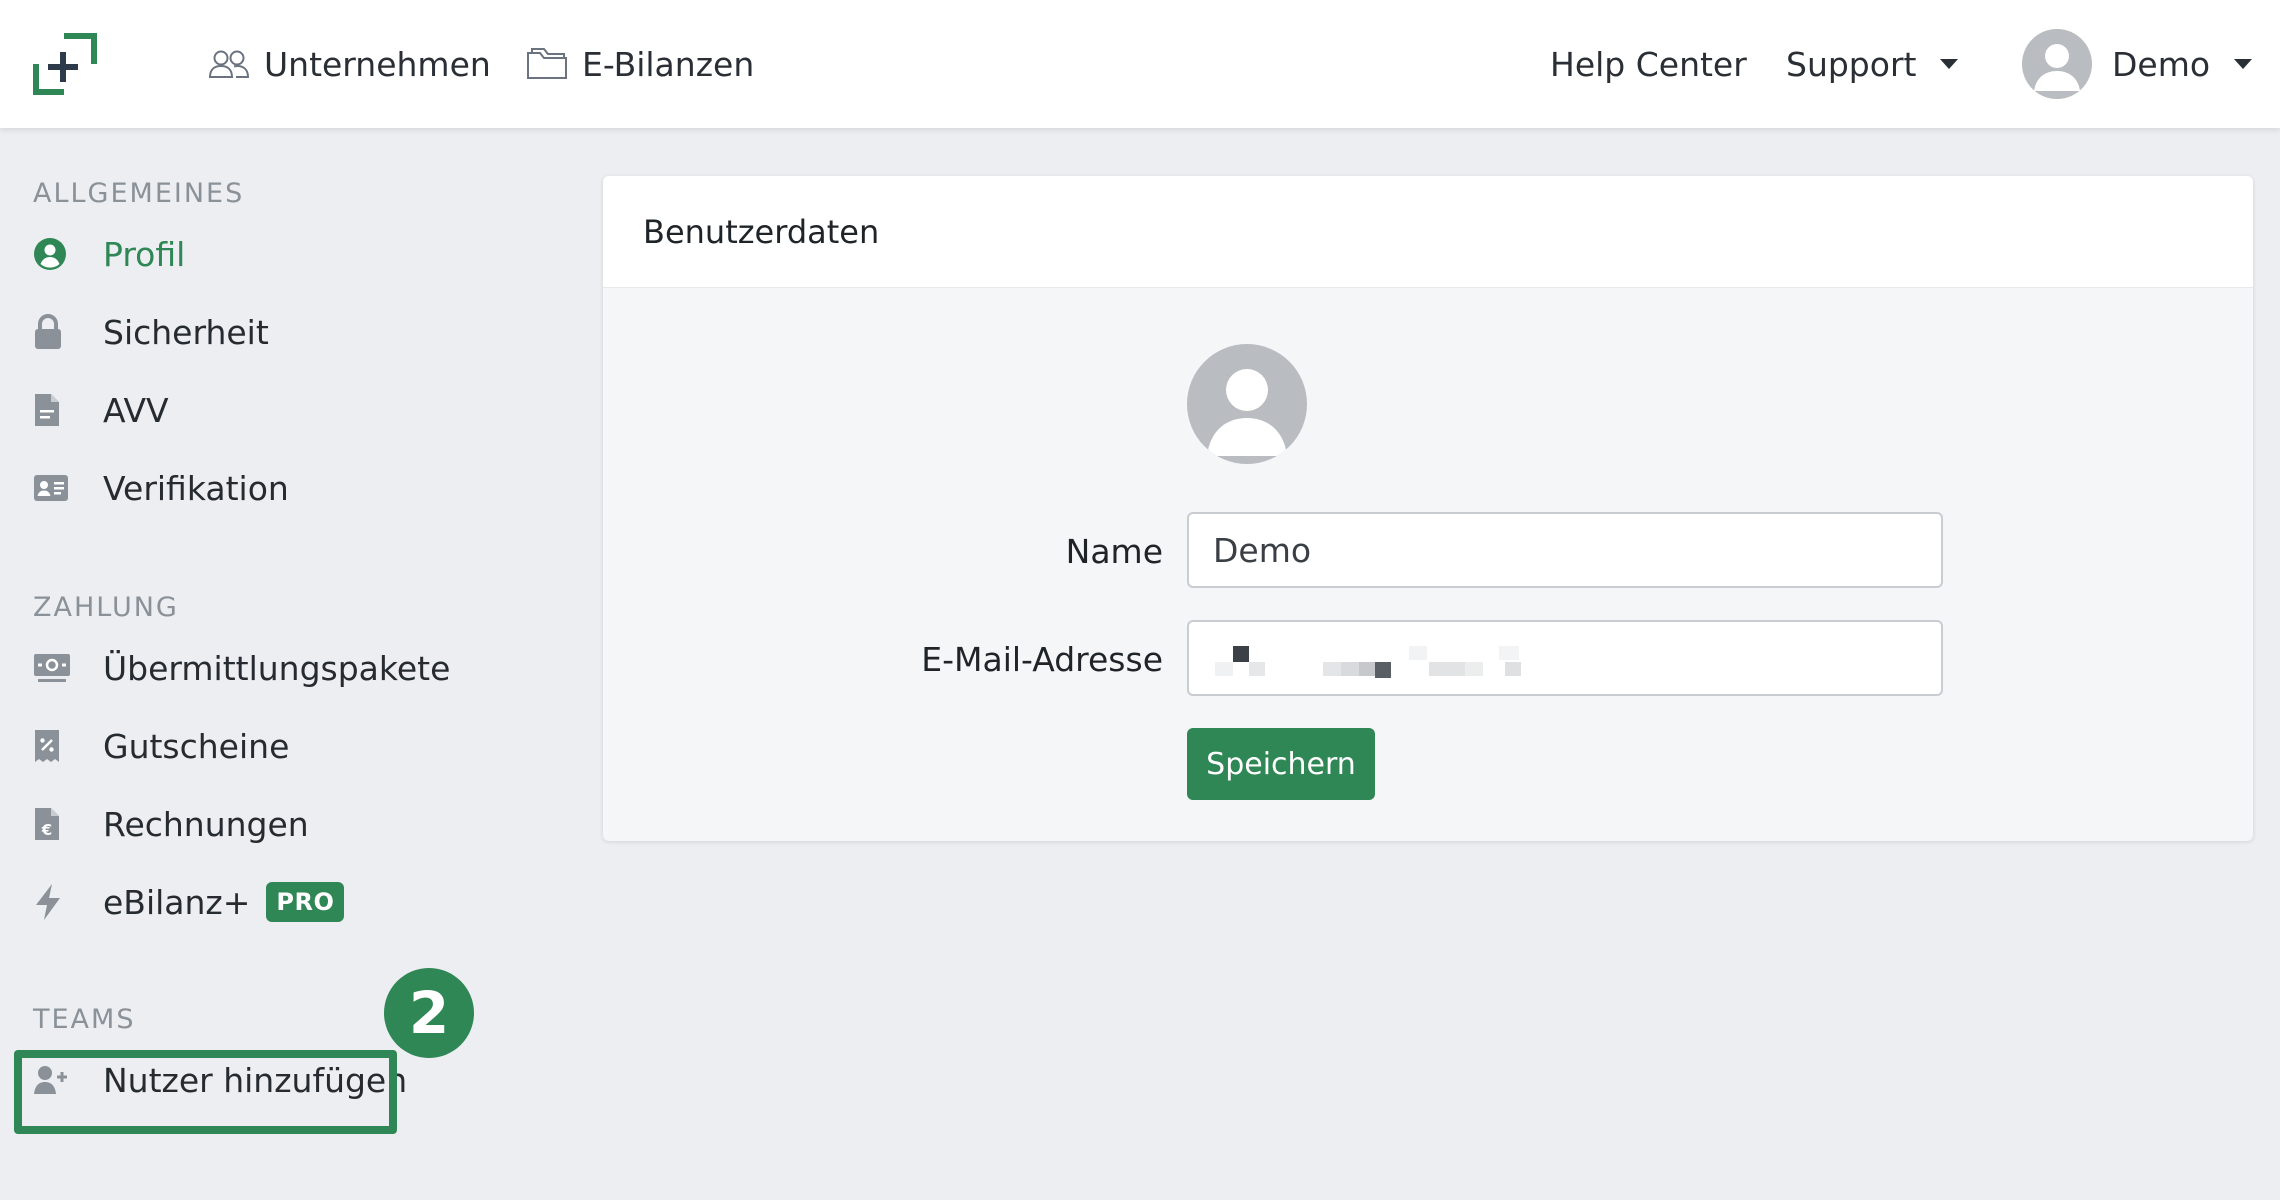 The width and height of the screenshot is (2280, 1200). I want to click on sidebar-item-label: Übermittlungspakete, so click(277, 668).